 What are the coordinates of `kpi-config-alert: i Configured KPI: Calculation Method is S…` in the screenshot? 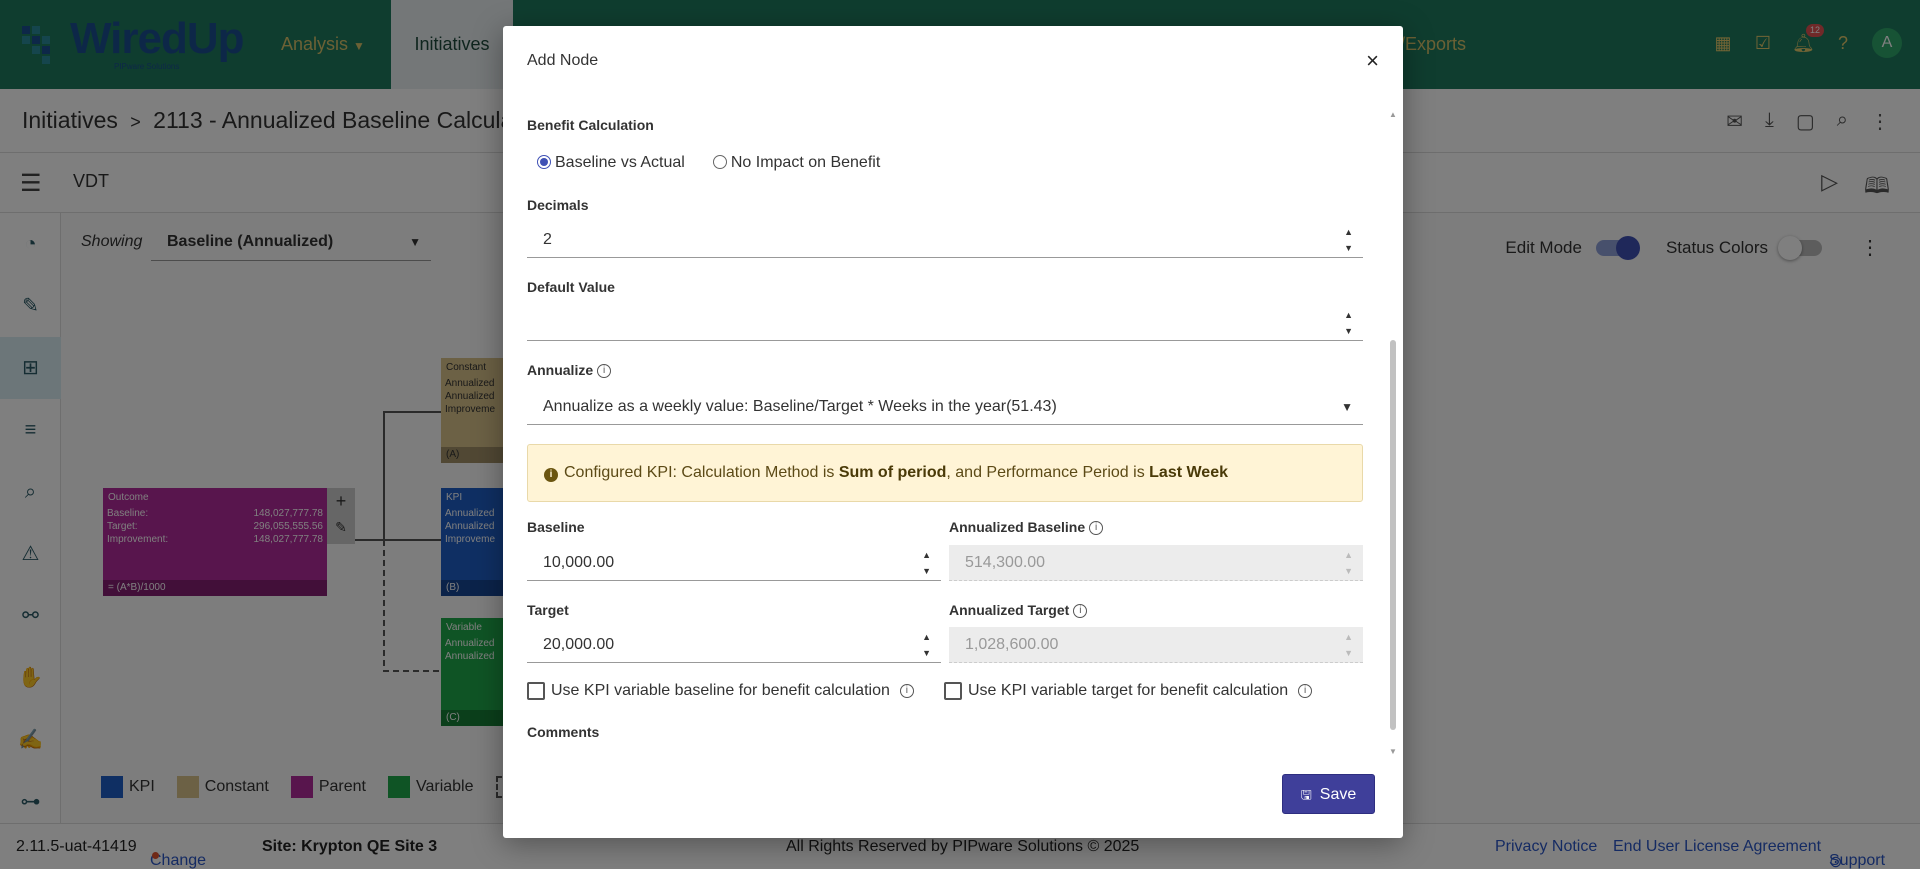 It's located at (945, 473).